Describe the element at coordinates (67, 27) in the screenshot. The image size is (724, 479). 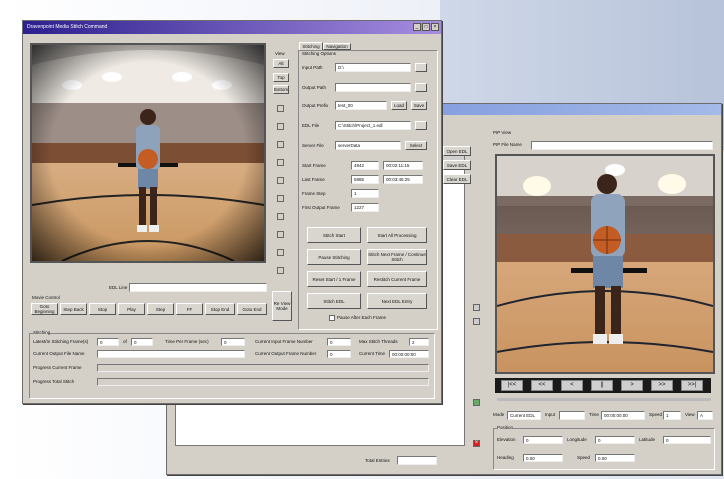
I see `window-title: Dravenpoint Media Stitch Command` at that location.